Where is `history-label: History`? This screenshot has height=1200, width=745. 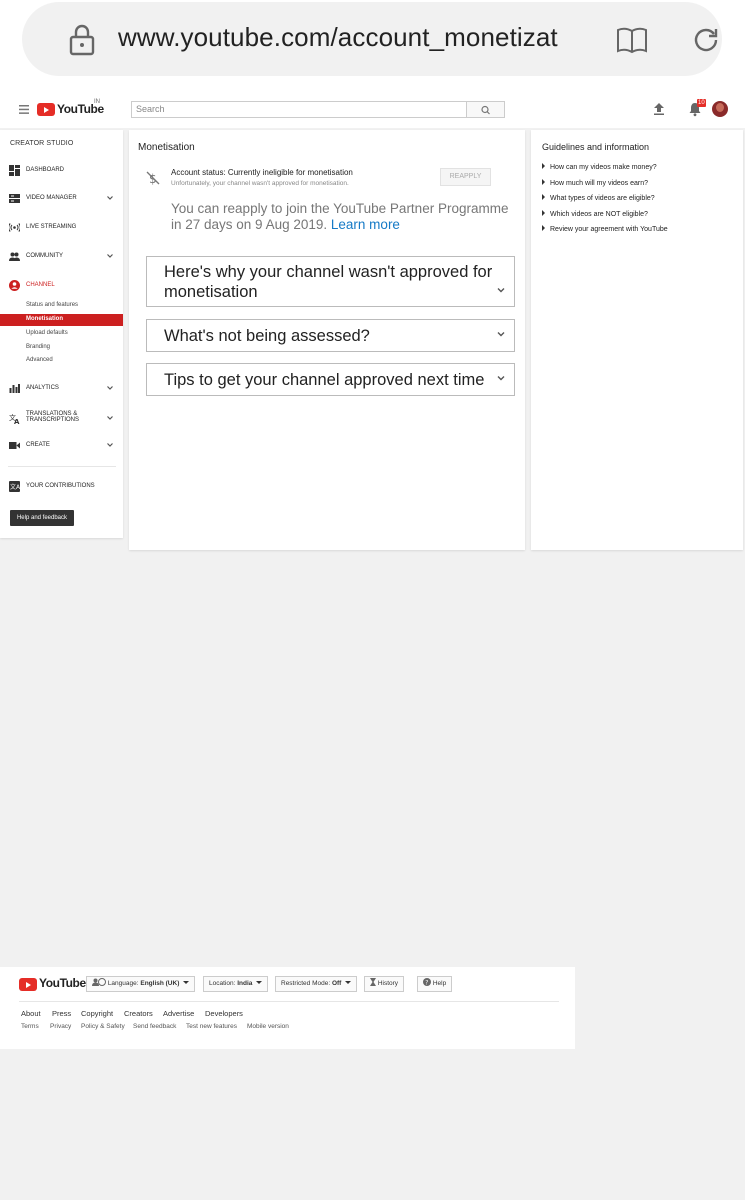
history-label: History is located at coordinates (388, 983).